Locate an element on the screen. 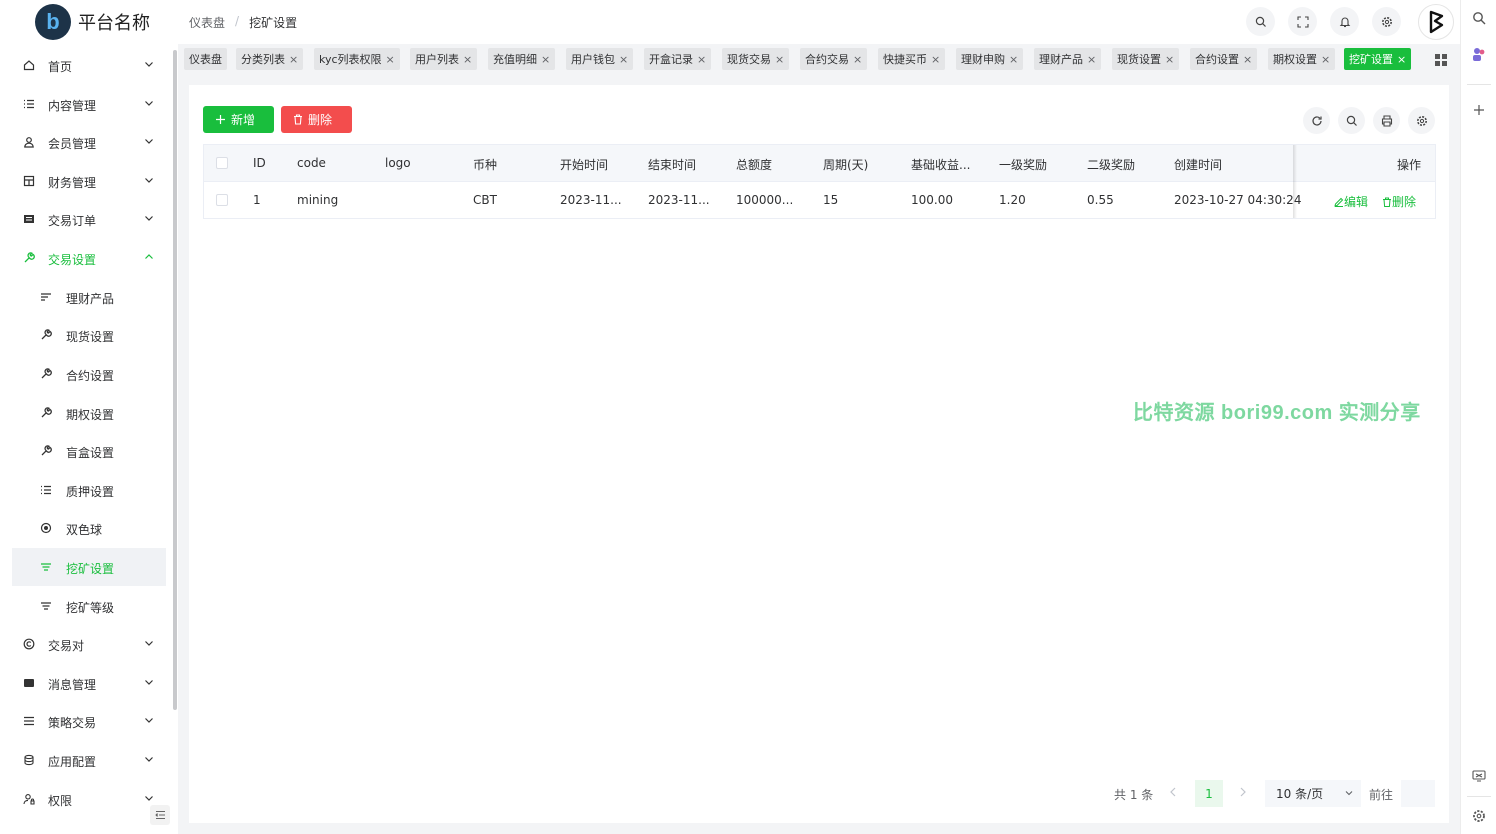 This screenshot has width=1496, height=834. sidebar-subitem-blindbox-settings: 盲盒设置 is located at coordinates (85, 451).